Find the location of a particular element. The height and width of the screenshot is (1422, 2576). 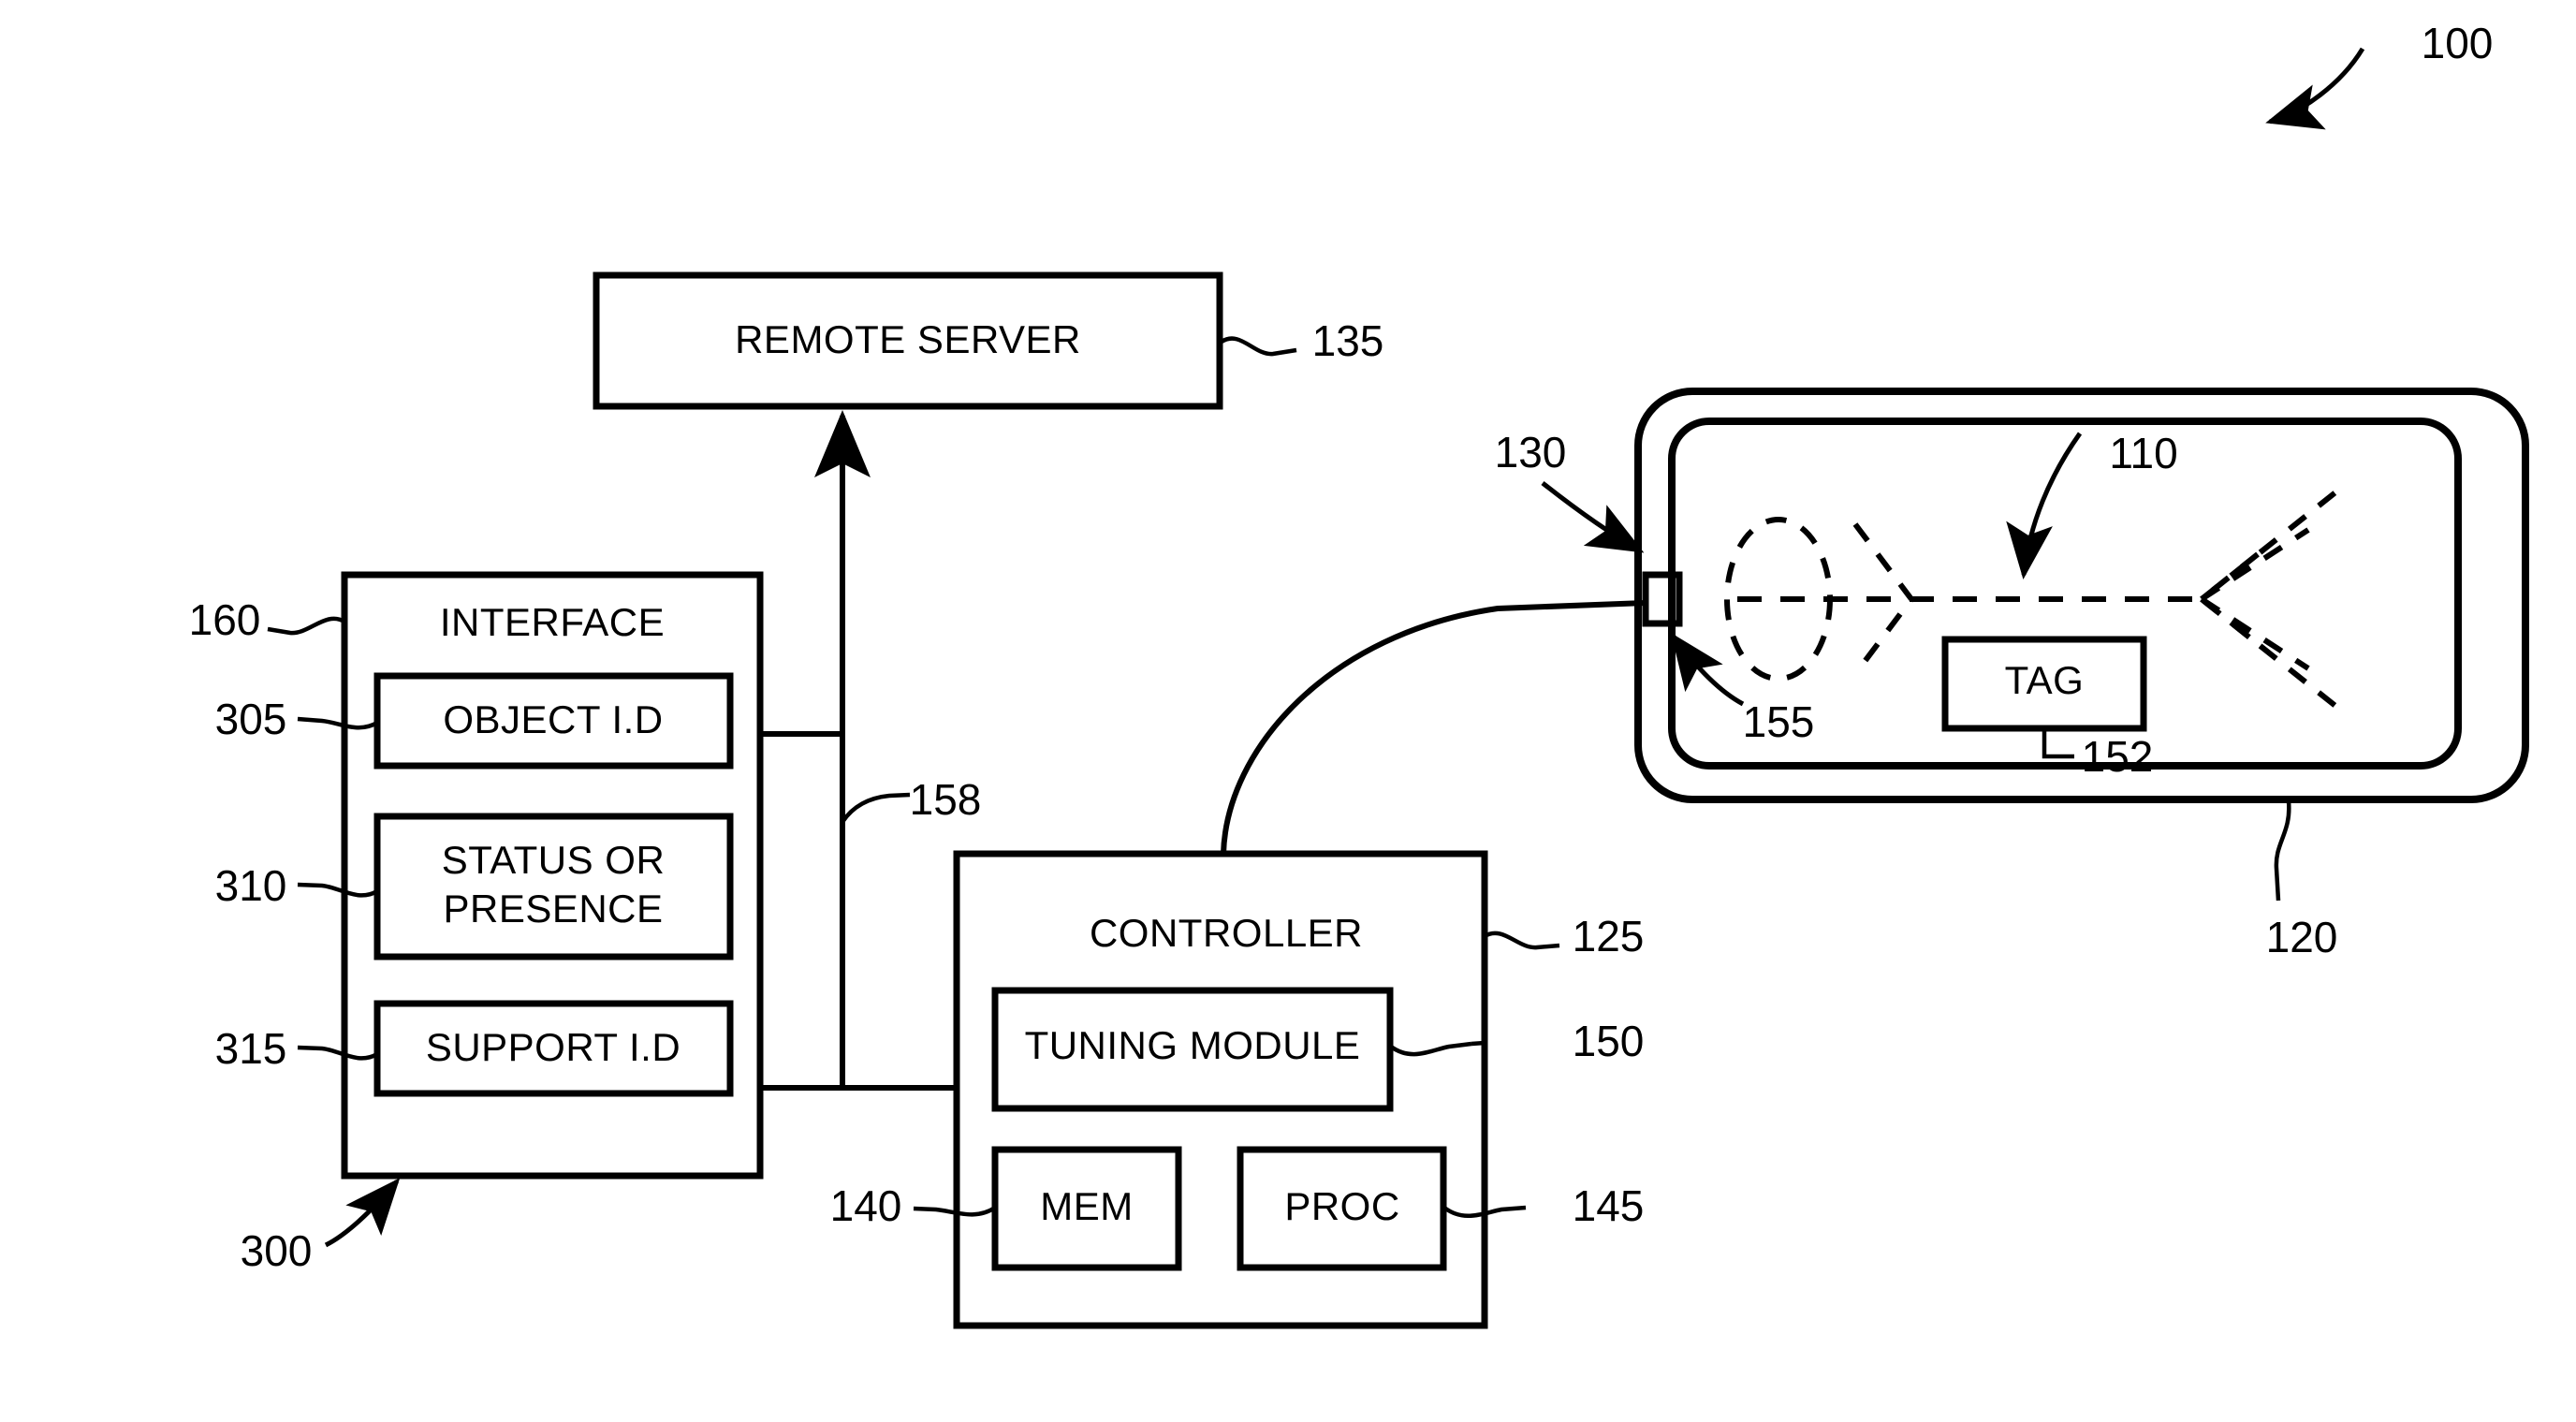

bus-ref-leader is located at coordinates (876, 808).